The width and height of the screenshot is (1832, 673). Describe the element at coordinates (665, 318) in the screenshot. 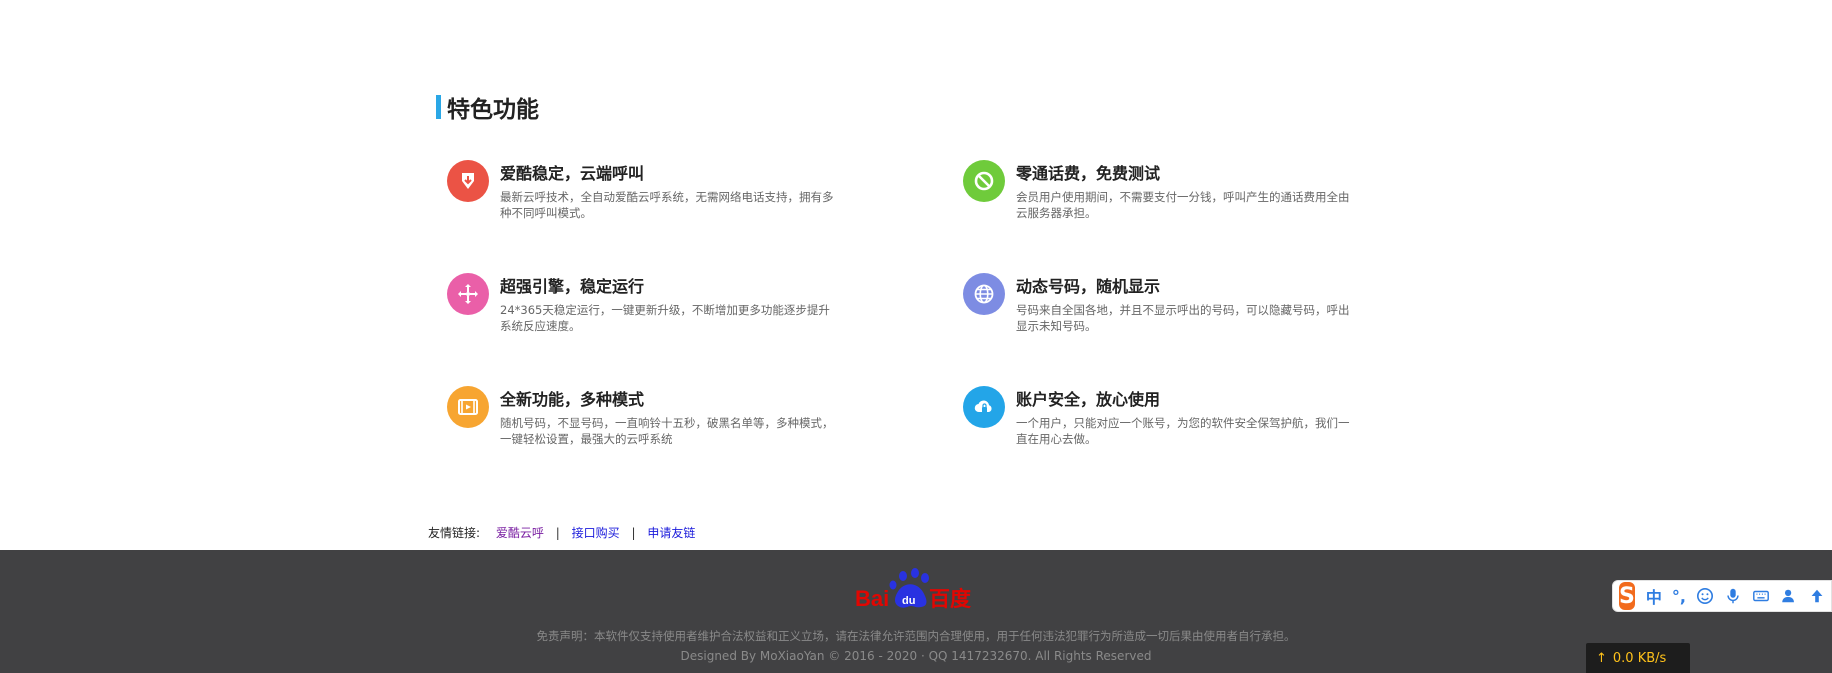

I see `feature-description: 24*365天稳定运行，一键更新升级，不断增加更多功能逐步提升系统反应速度。` at that location.